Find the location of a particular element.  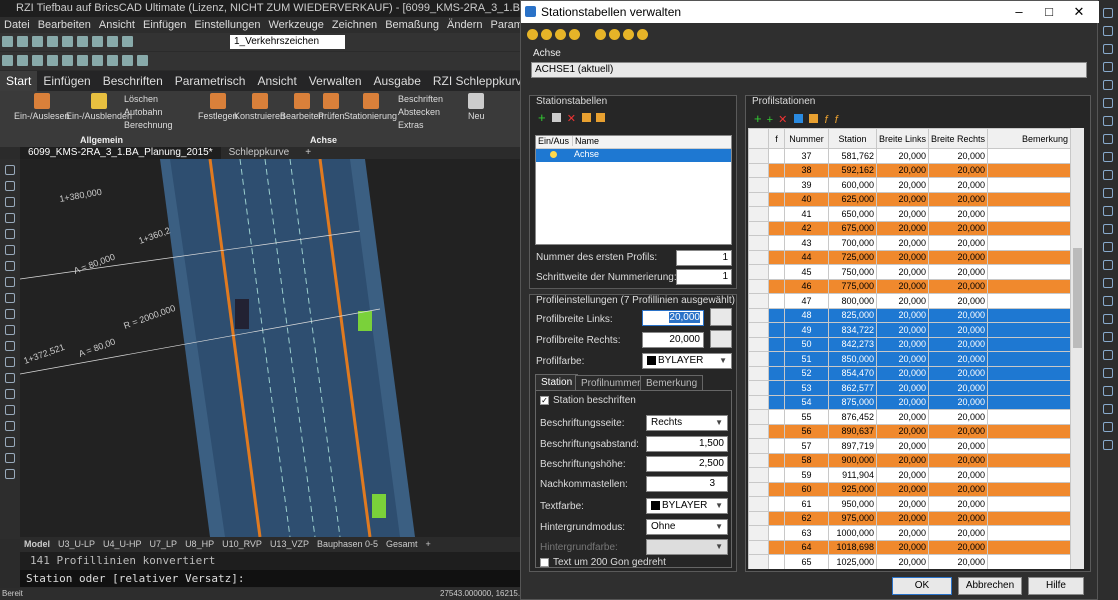

ein-auslesen-button: Ein-/Auslesen is located at coordinates (42, 107).